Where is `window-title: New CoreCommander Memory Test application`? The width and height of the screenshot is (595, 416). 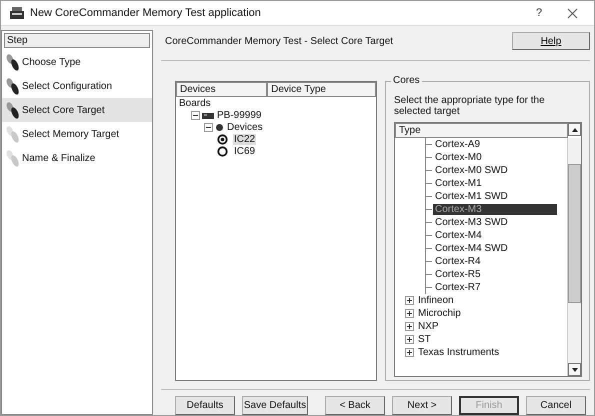 window-title: New CoreCommander Memory Test application is located at coordinates (146, 13).